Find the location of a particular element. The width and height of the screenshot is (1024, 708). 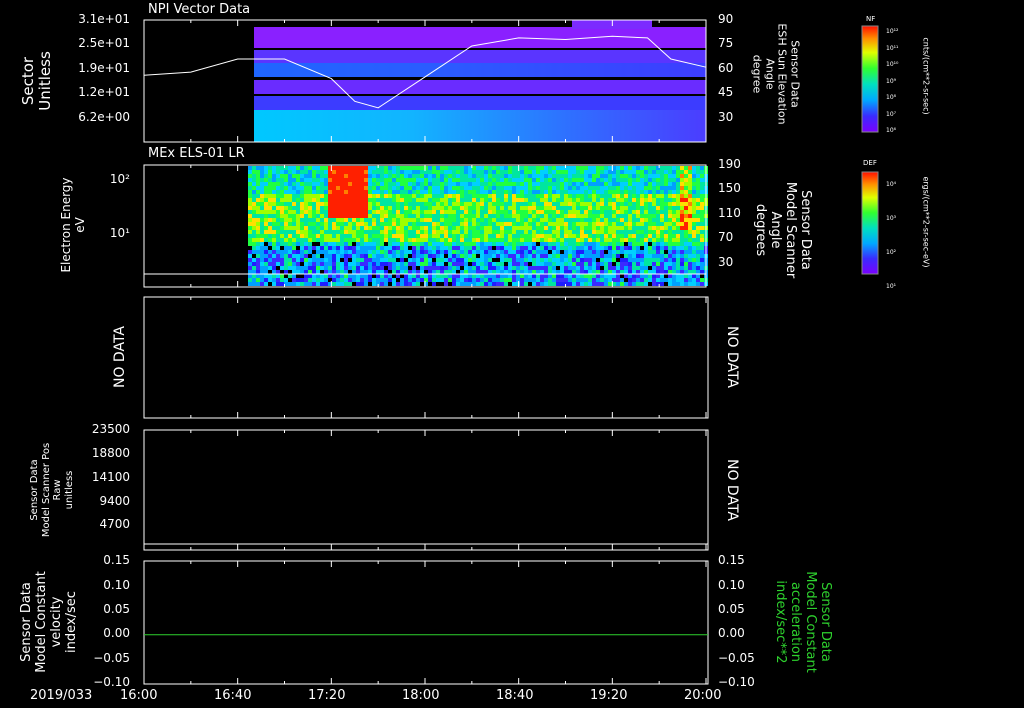

x-axis-date: 2019/033 is located at coordinates (61, 695).